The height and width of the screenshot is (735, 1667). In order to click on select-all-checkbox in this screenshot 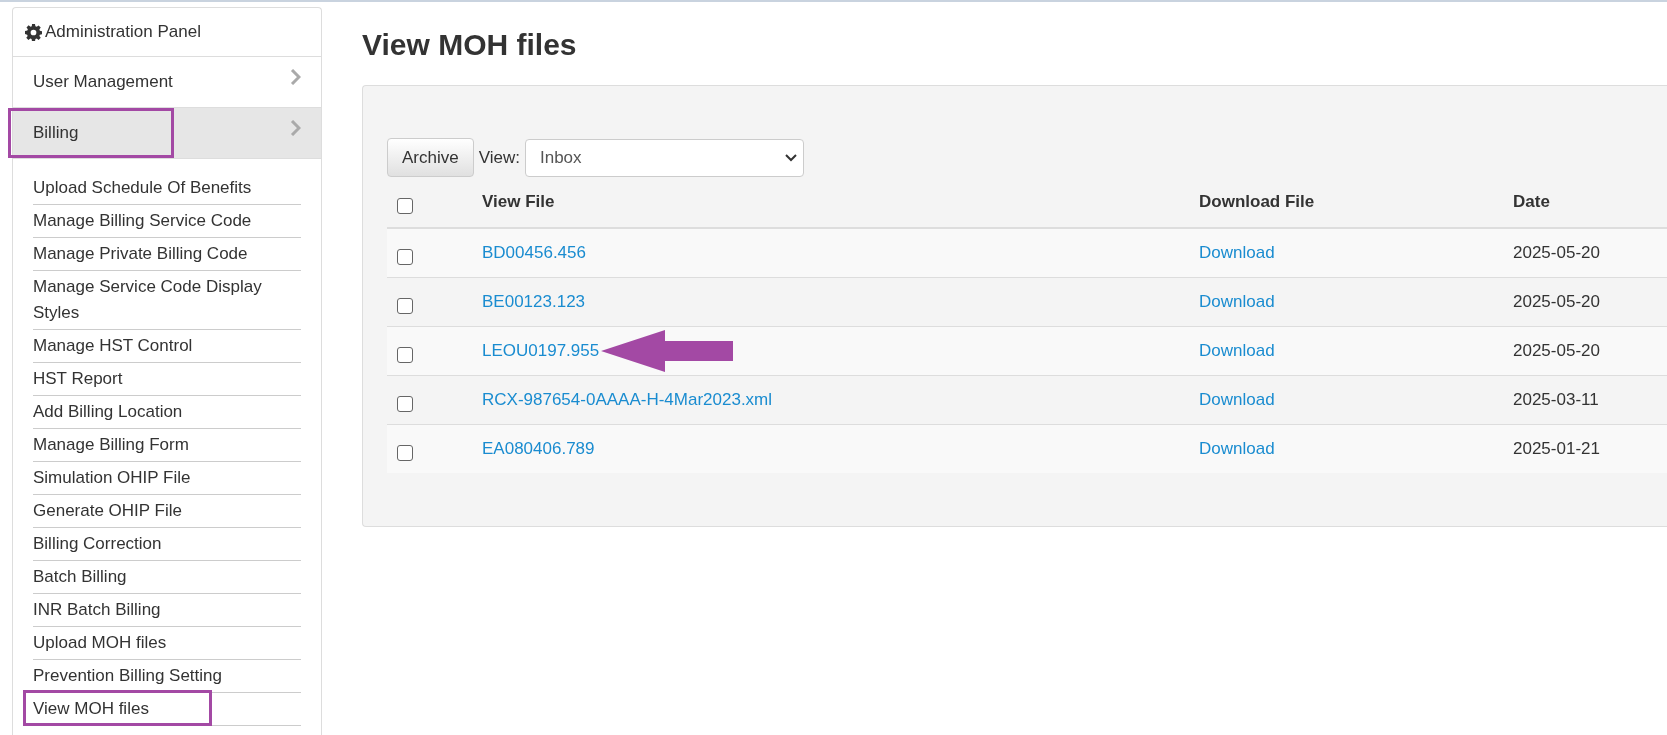, I will do `click(405, 205)`.